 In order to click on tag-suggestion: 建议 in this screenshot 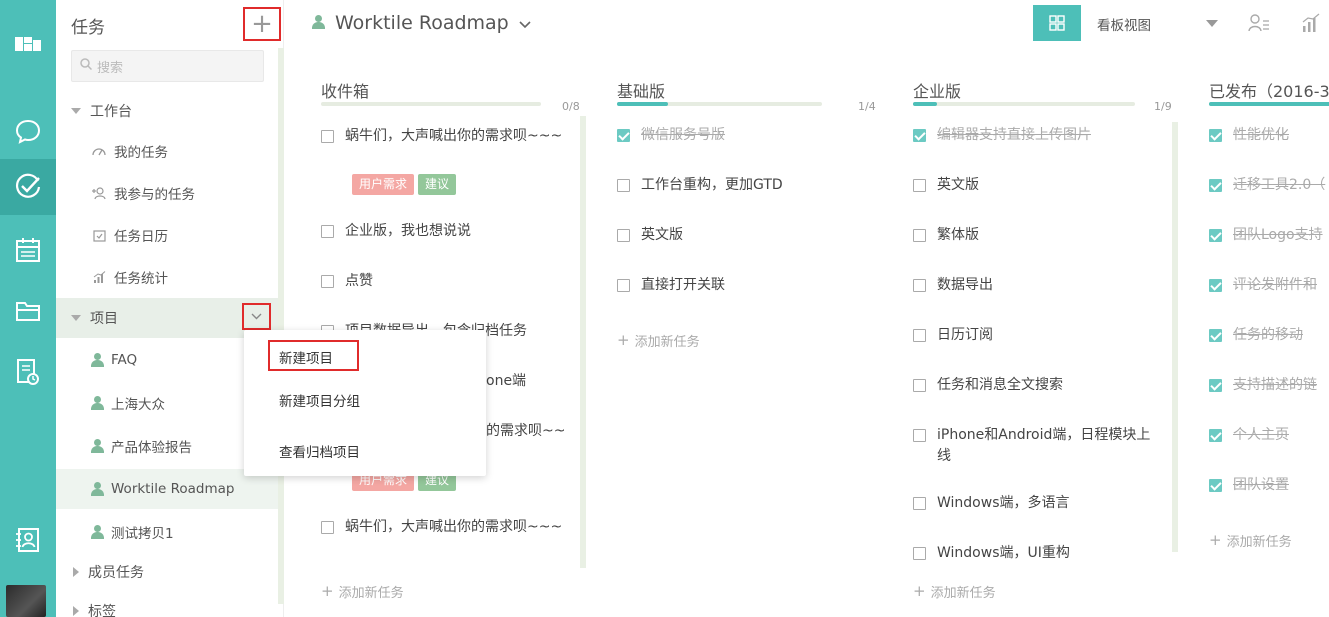, I will do `click(437, 184)`.